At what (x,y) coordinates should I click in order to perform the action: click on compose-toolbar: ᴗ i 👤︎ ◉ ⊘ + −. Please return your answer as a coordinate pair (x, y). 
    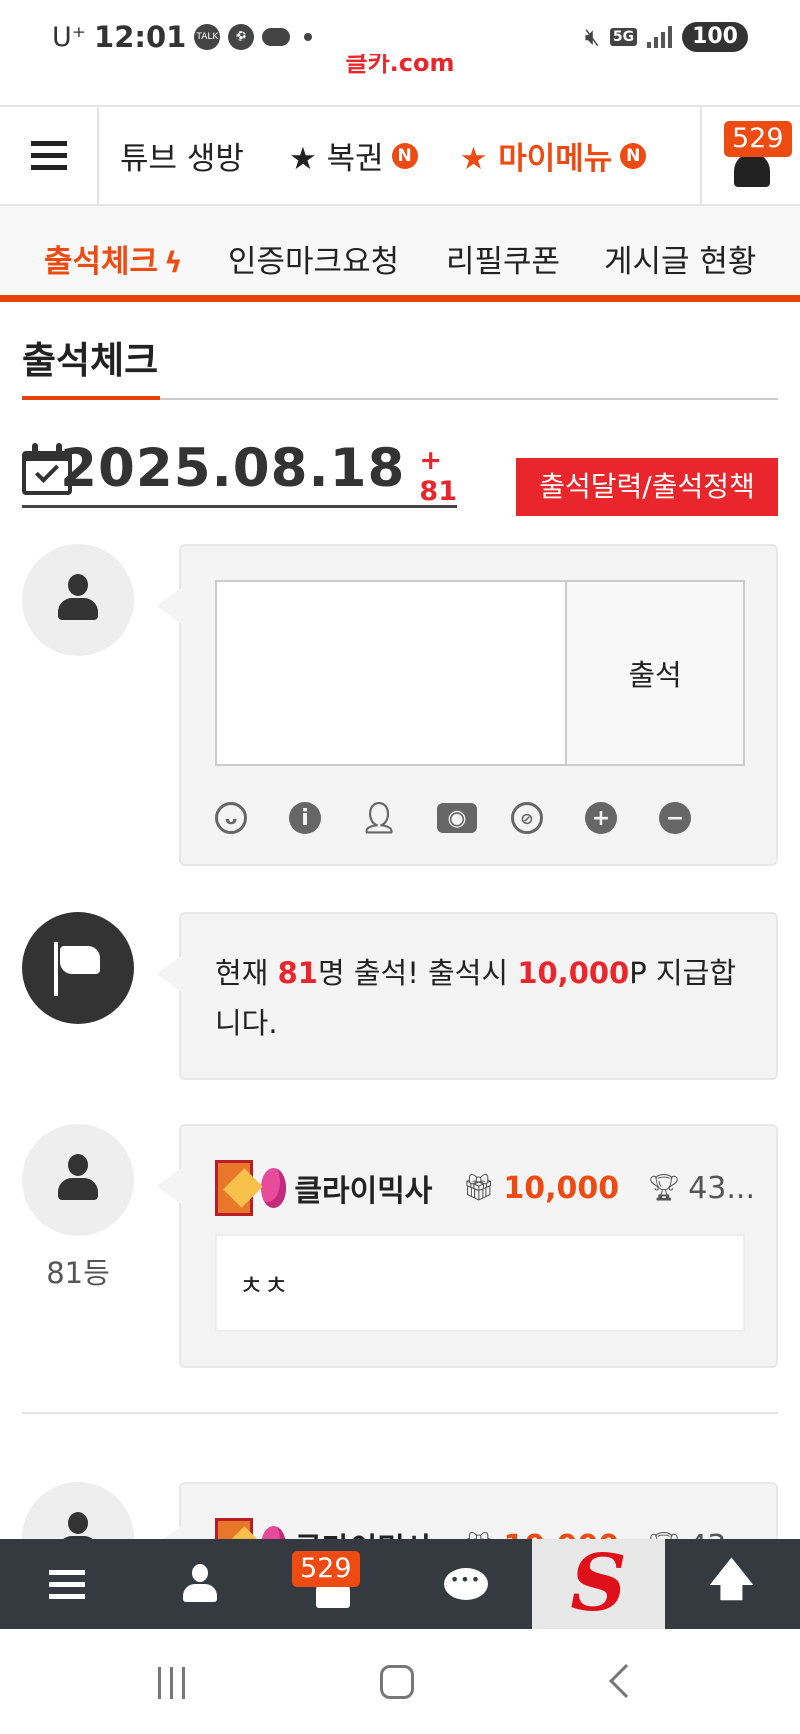
    Looking at the image, I should click on (474, 818).